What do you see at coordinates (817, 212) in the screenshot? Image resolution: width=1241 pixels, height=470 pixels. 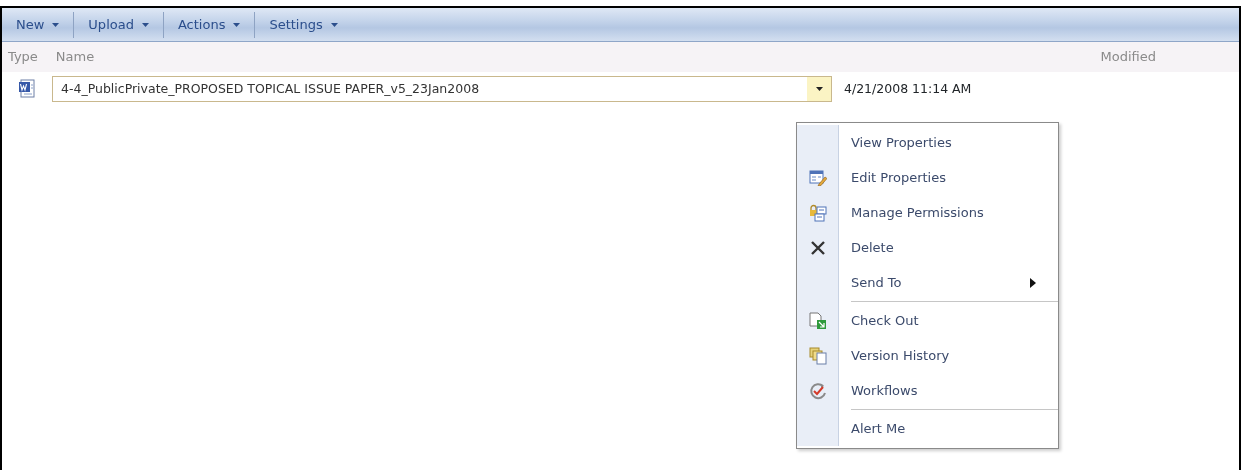 I see `padlock-users-icon` at bounding box center [817, 212].